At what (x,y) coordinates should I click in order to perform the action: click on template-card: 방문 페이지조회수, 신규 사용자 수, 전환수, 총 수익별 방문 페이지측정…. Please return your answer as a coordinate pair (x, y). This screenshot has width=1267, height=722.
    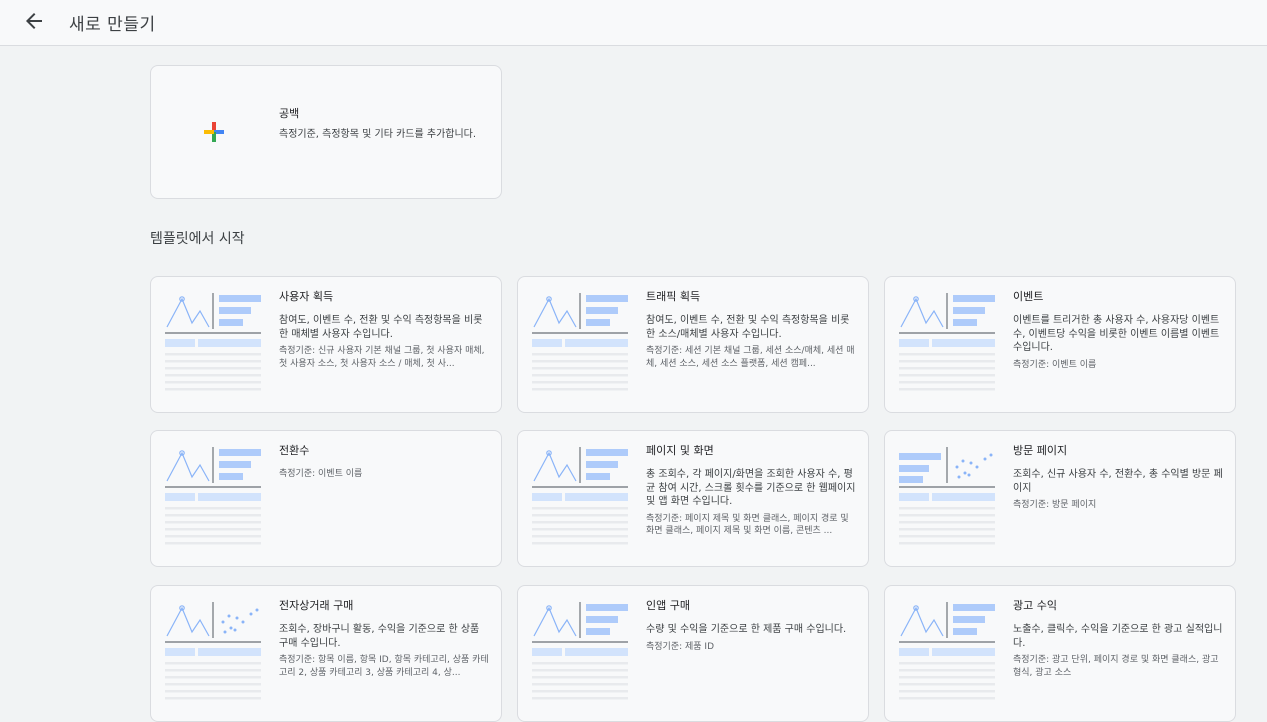
    Looking at the image, I should click on (1060, 498).